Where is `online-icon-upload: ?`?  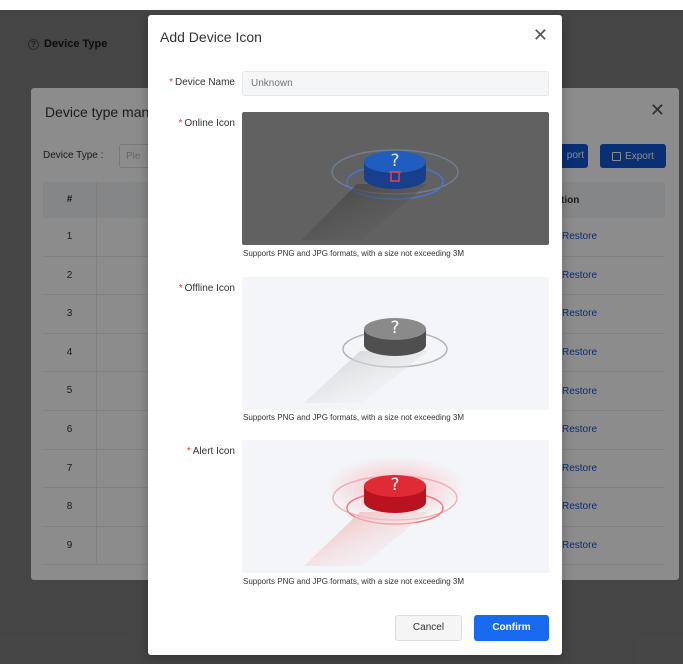
online-icon-upload: ? is located at coordinates (395, 178).